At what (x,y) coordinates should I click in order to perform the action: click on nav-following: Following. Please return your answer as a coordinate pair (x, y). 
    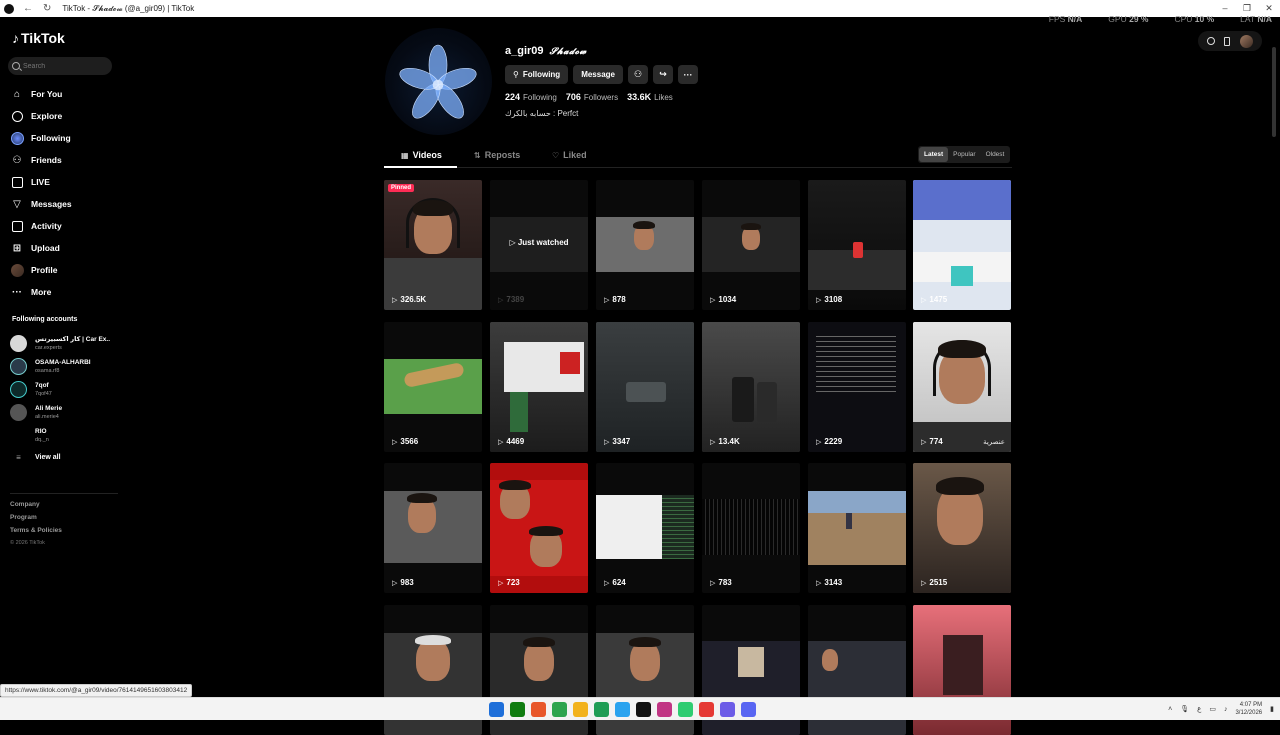
    Looking at the image, I should click on (41, 138).